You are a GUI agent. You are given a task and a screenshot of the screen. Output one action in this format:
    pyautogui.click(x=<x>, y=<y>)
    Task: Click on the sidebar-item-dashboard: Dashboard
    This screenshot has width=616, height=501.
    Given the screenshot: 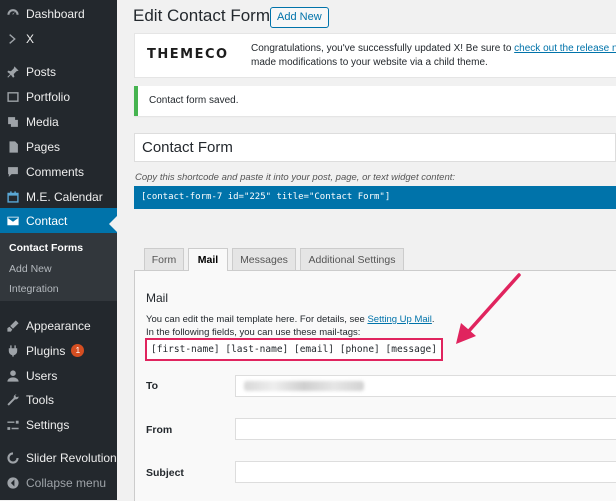 What is the action you would take?
    pyautogui.click(x=58, y=13)
    